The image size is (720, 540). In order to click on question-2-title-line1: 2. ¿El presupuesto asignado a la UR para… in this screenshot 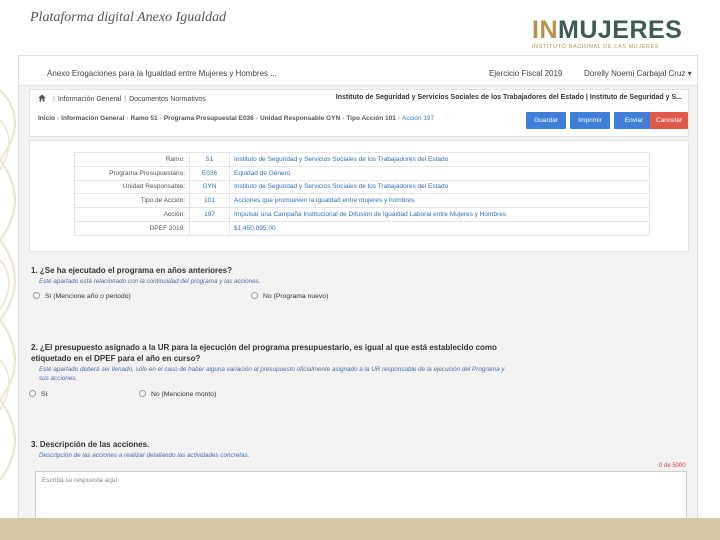, I will do `click(264, 347)`.